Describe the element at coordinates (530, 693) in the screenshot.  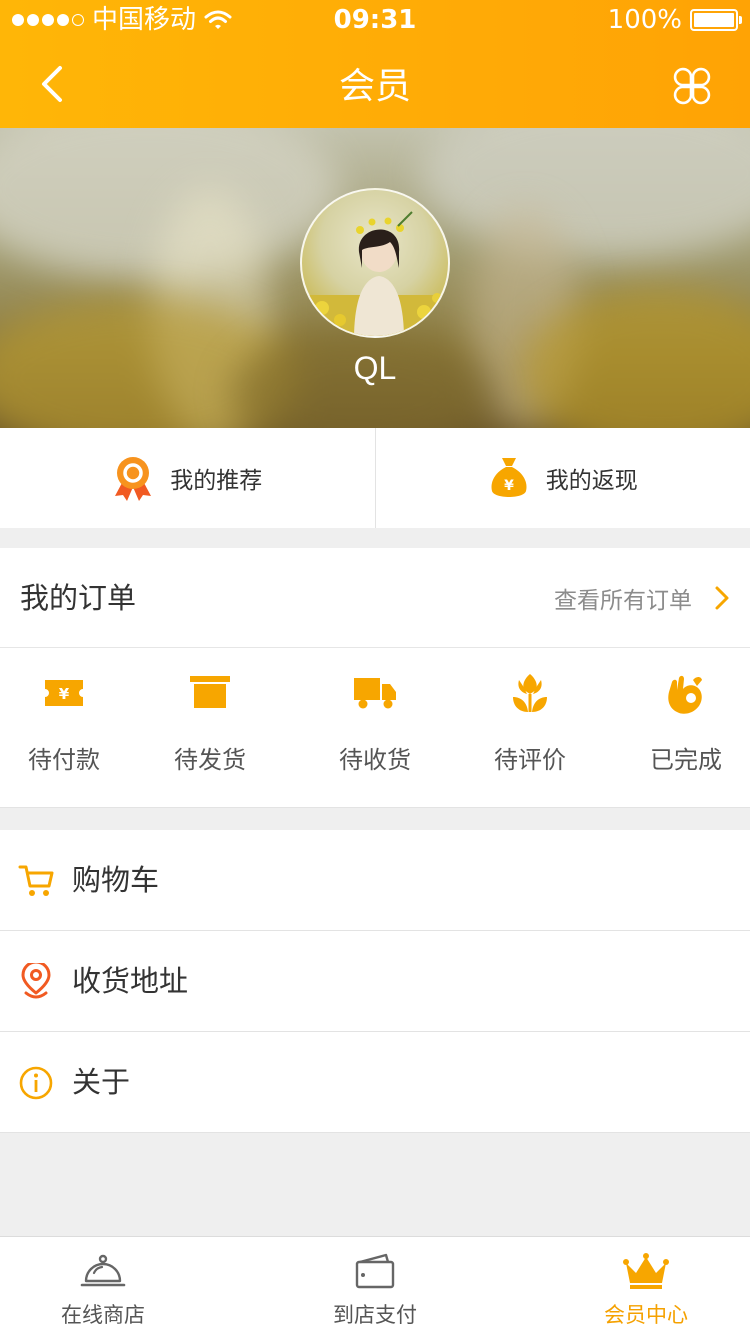
I see `flower-icon` at that location.